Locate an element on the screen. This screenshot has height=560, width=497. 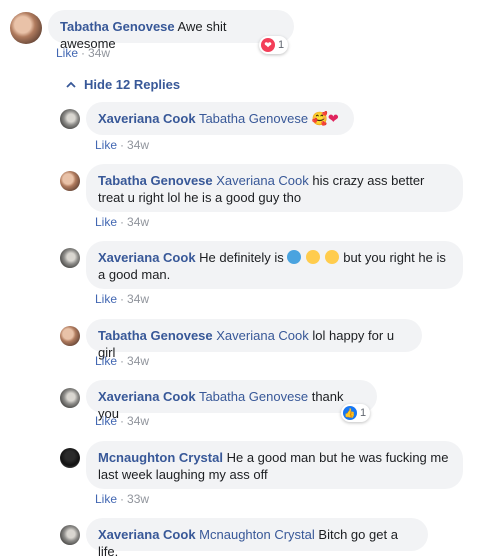
comment-text: He definitely is is located at coordinates (241, 257).